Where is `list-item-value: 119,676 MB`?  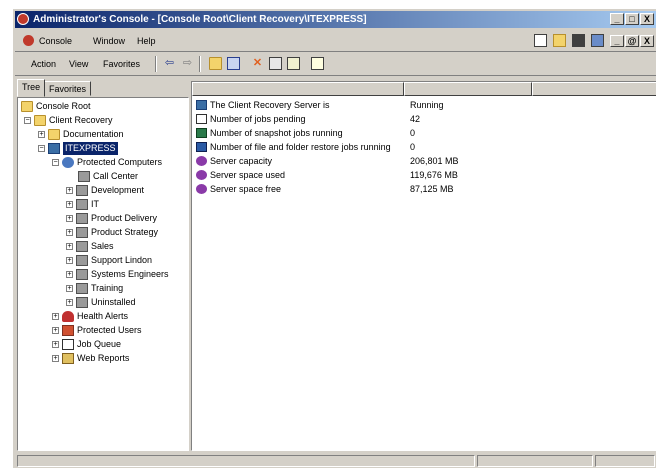 list-item-value: 119,676 MB is located at coordinates (434, 175).